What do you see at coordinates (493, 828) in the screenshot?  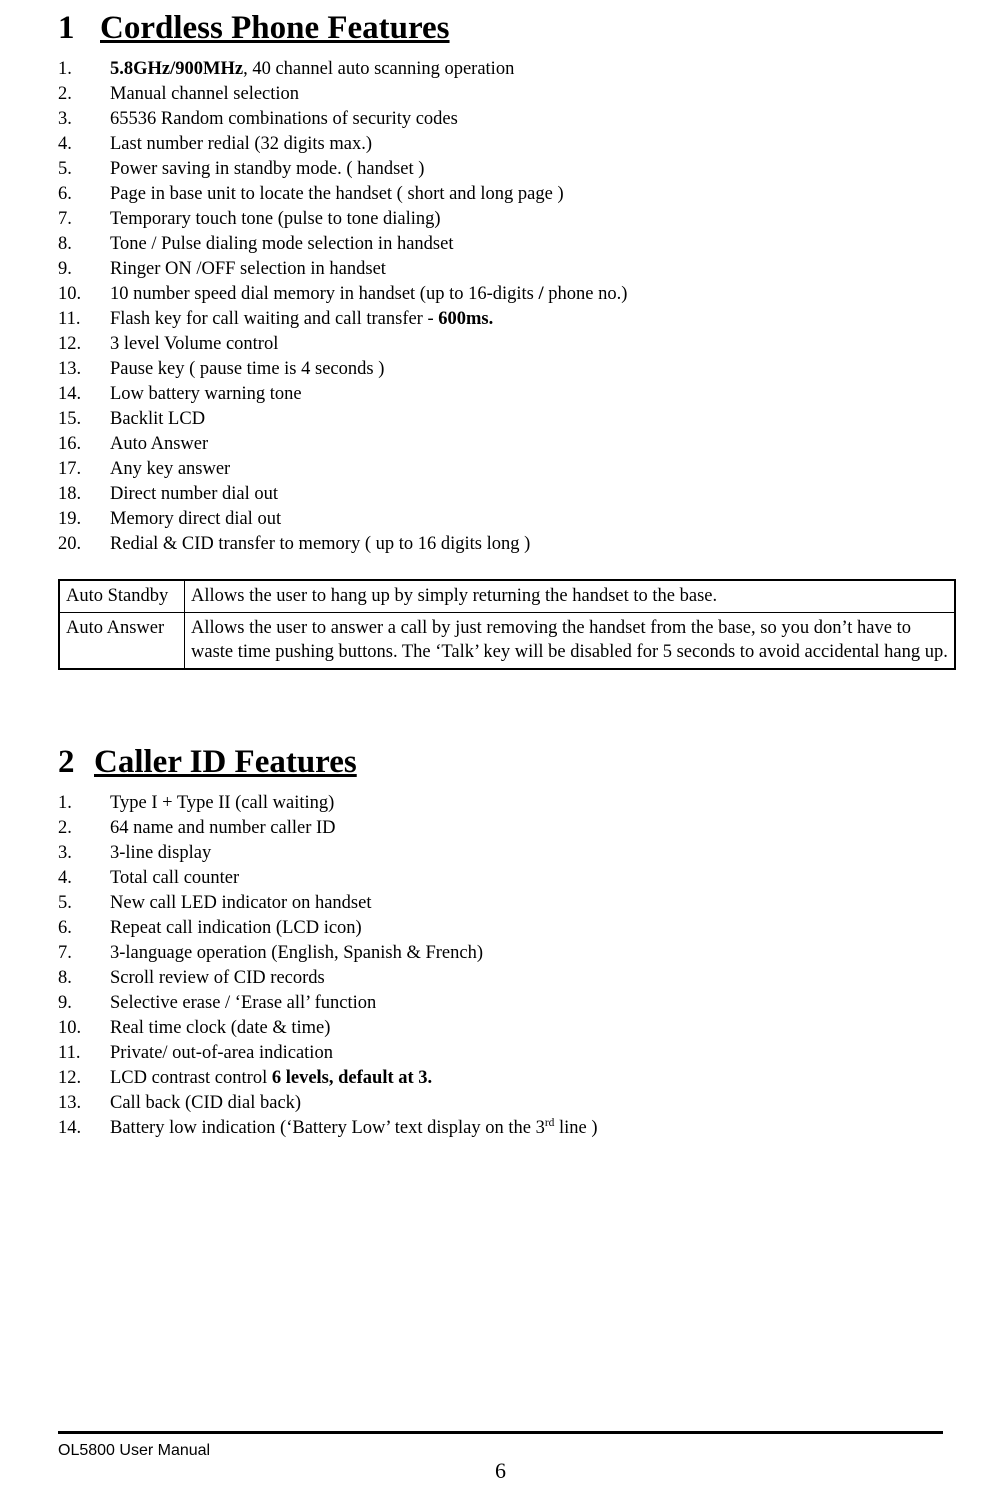 I see `list-item: 2. 64 name and number caller ID` at bounding box center [493, 828].